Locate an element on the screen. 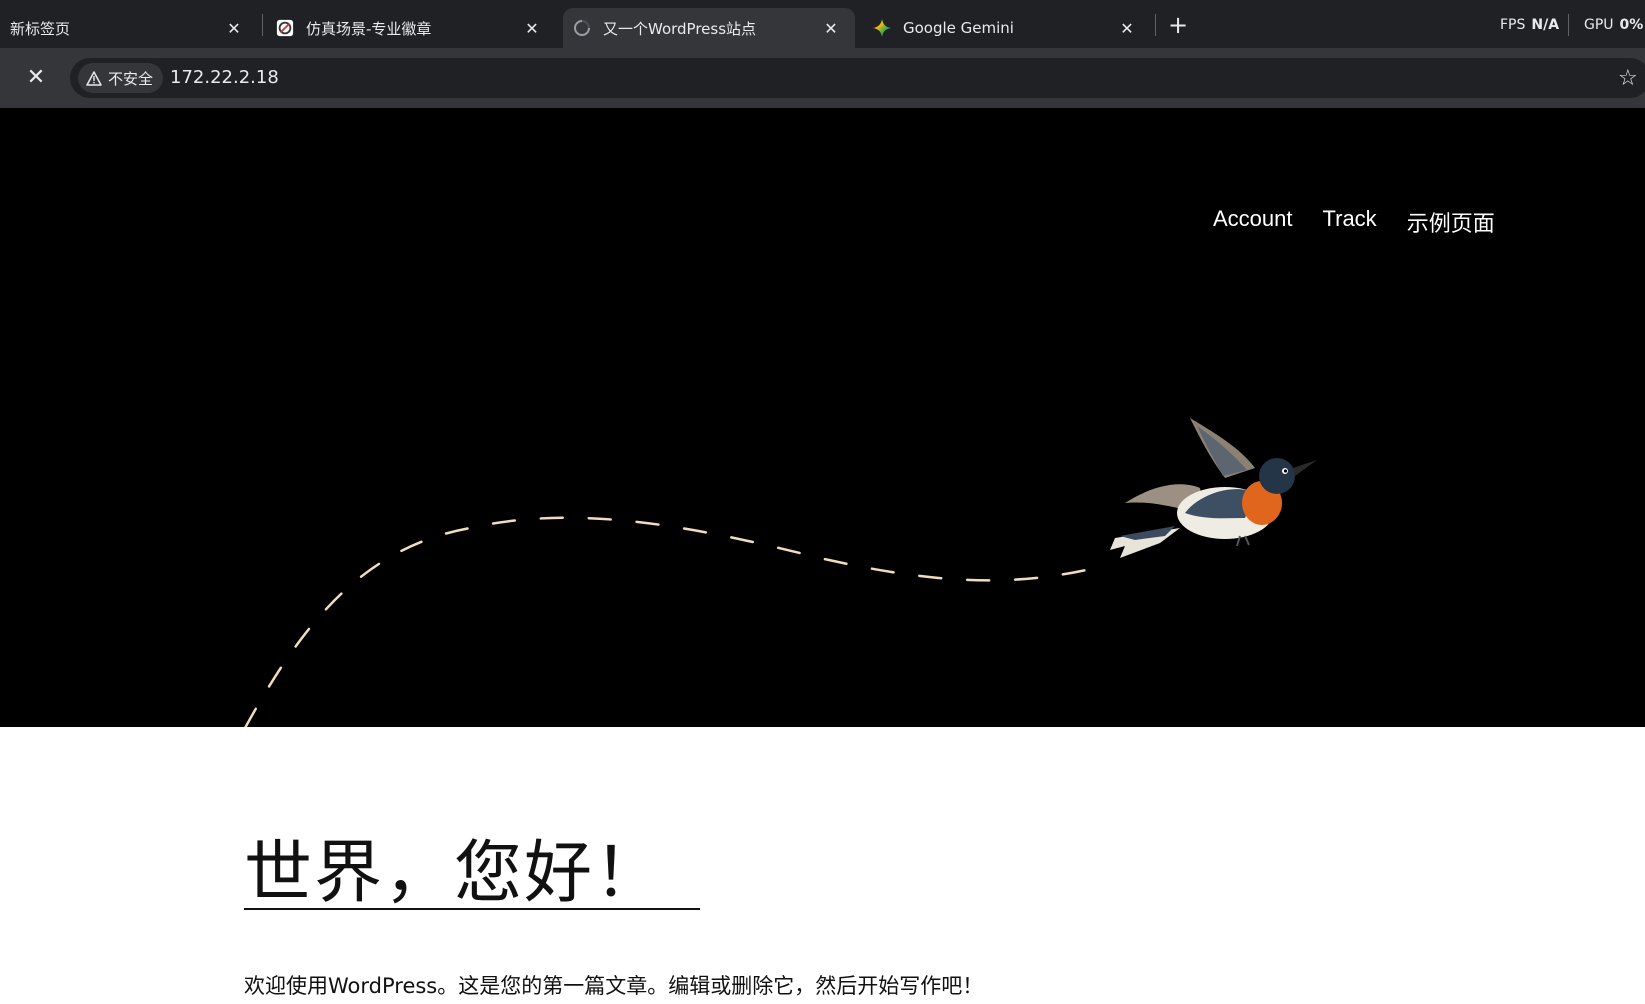  fps-label: FPS is located at coordinates (1513, 25).